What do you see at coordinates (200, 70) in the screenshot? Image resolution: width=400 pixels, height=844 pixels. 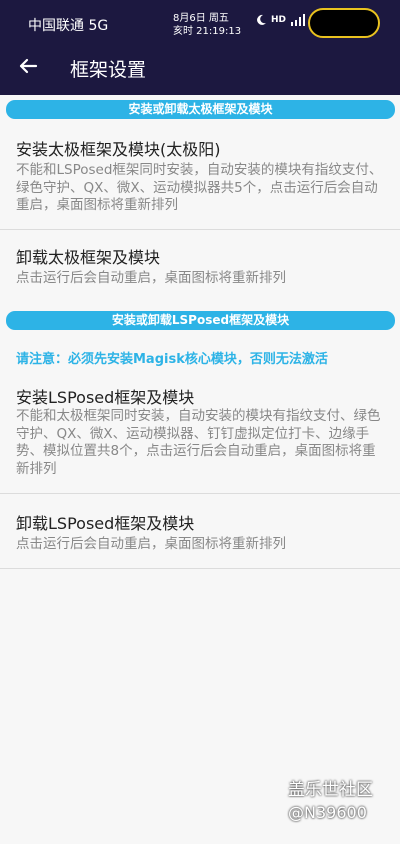 I see `title-bar: 框架设置` at bounding box center [200, 70].